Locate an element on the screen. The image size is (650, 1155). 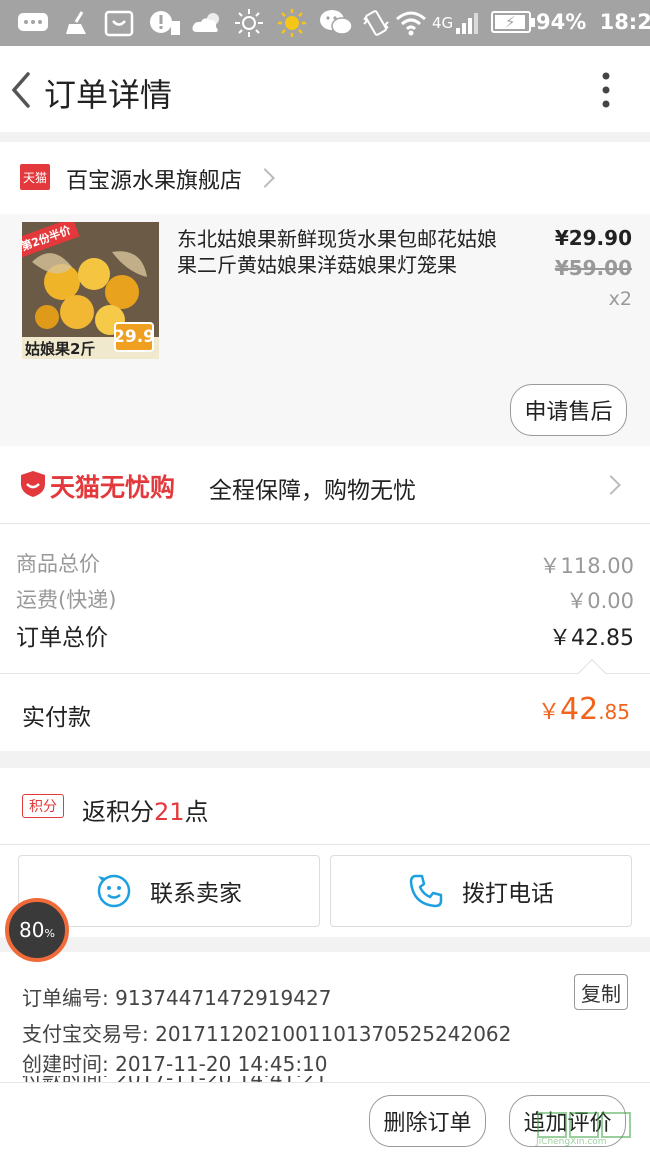
wifi-icon is located at coordinates (411, 23).